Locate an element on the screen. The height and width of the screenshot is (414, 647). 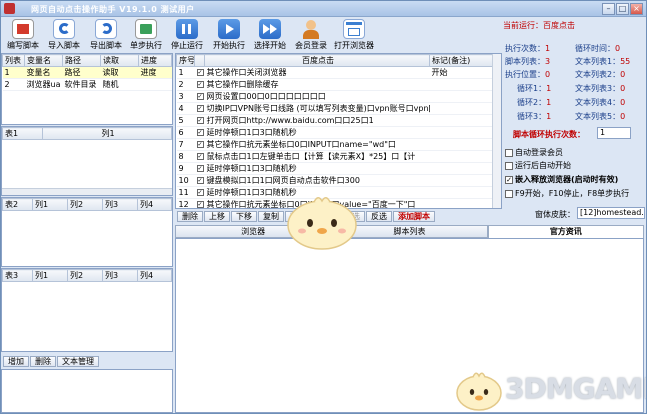
script-row: 2 ✓ 其它操作口删除缓存 is located at coordinates (338, 84).